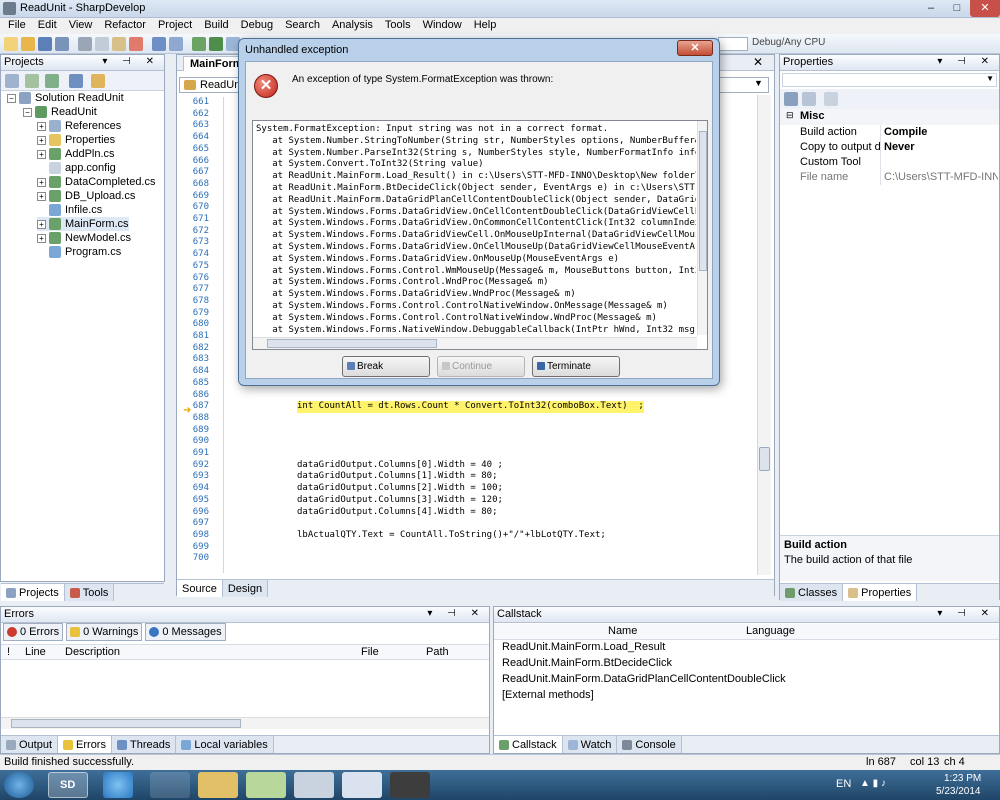 The height and width of the screenshot is (800, 1000). I want to click on undo-icon, so click(159, 44).